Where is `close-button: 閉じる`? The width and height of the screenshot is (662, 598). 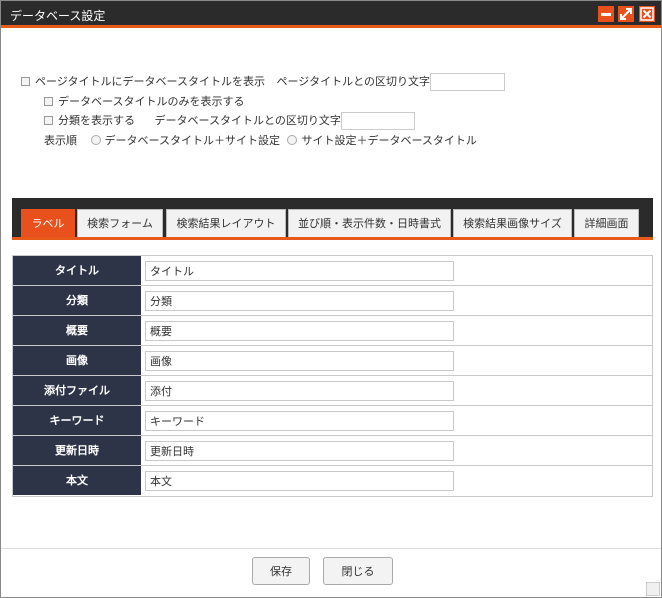 close-button: 閉じる is located at coordinates (358, 571).